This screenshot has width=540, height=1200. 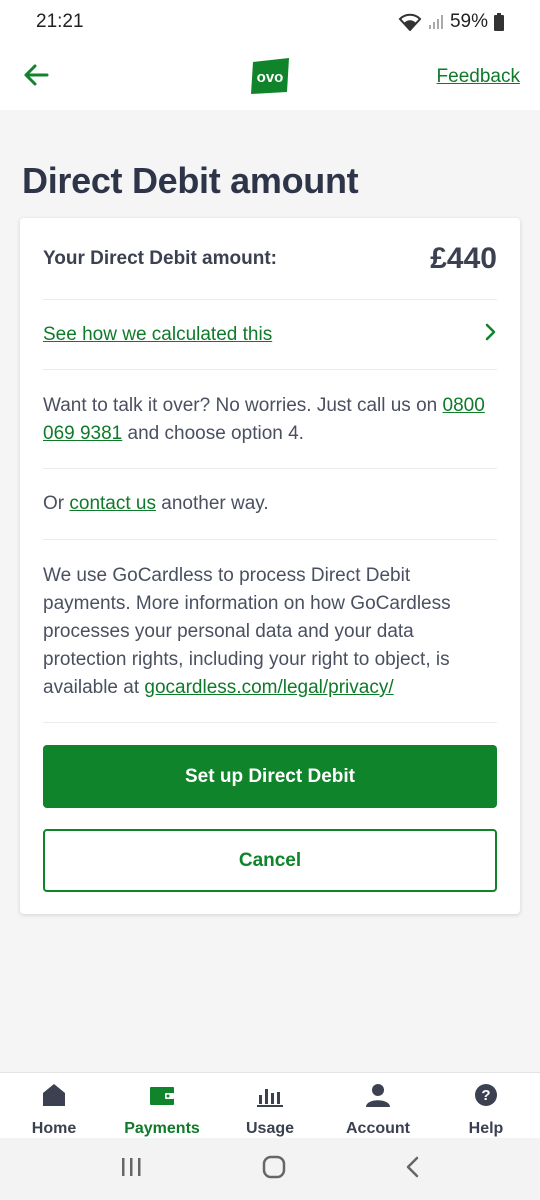 I want to click on wifi-icon, so click(x=410, y=22).